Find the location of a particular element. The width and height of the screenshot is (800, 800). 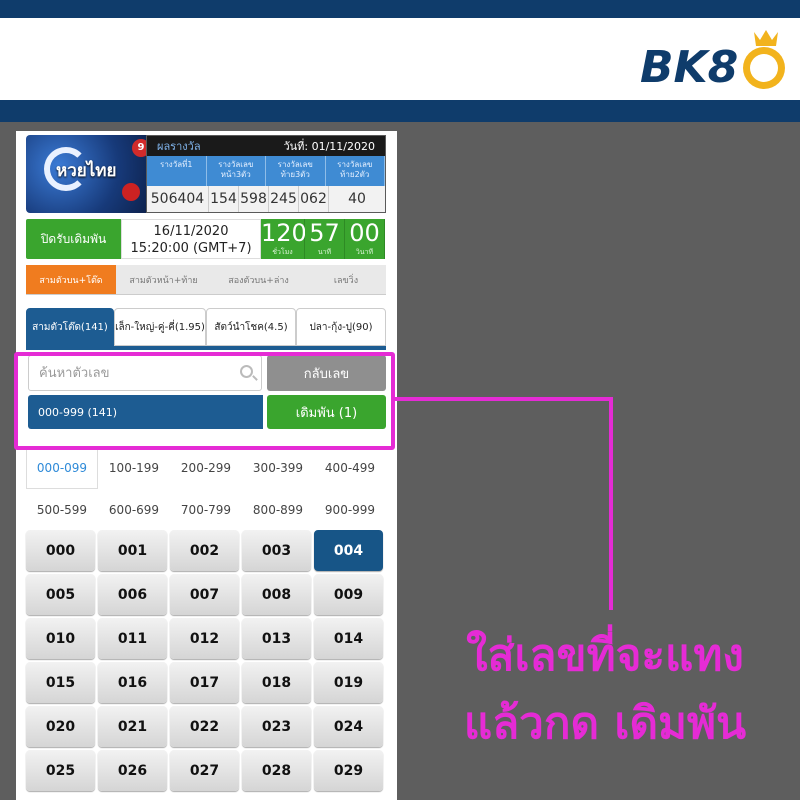

results-column-label: รางวัลที่1 is located at coordinates (177, 171).